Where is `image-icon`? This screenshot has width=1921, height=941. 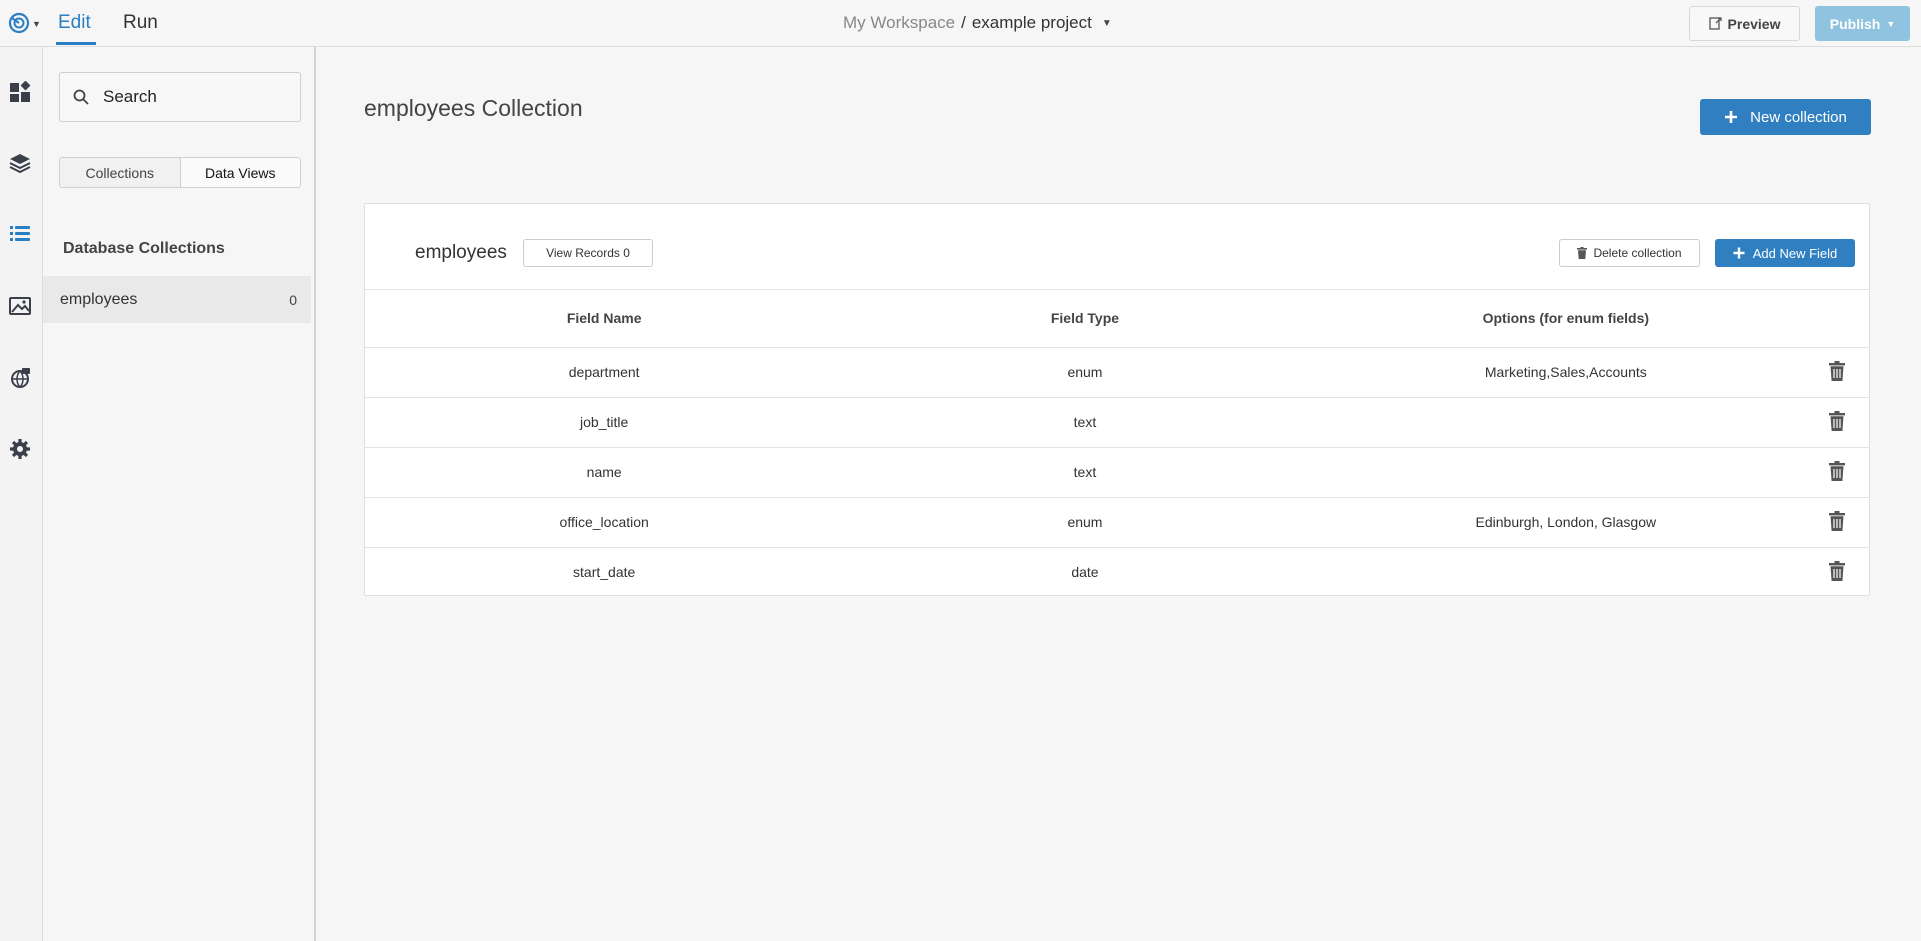 image-icon is located at coordinates (20, 306).